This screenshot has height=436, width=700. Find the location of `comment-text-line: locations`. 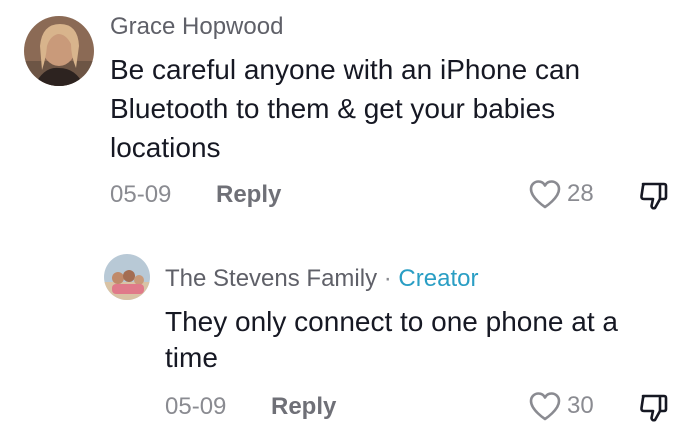

comment-text-line: locations is located at coordinates (165, 147).